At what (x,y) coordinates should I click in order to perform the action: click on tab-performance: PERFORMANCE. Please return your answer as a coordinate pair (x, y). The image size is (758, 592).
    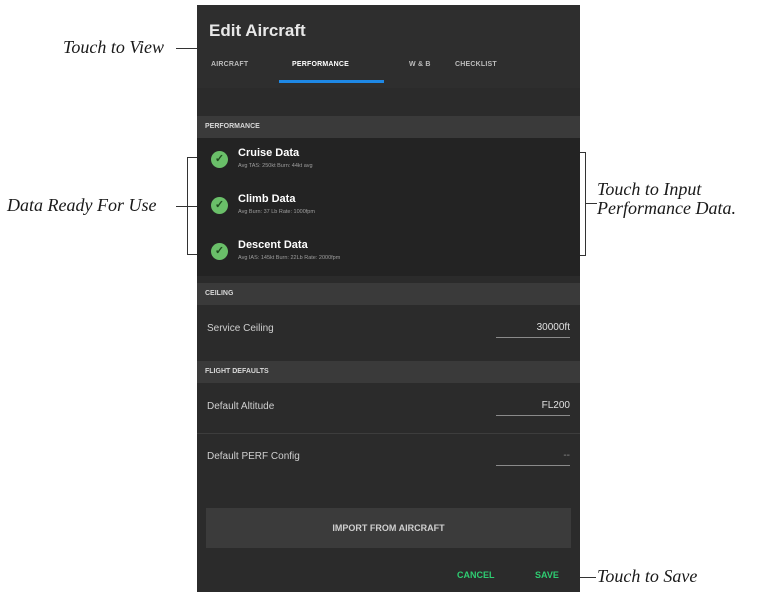
    Looking at the image, I should click on (320, 64).